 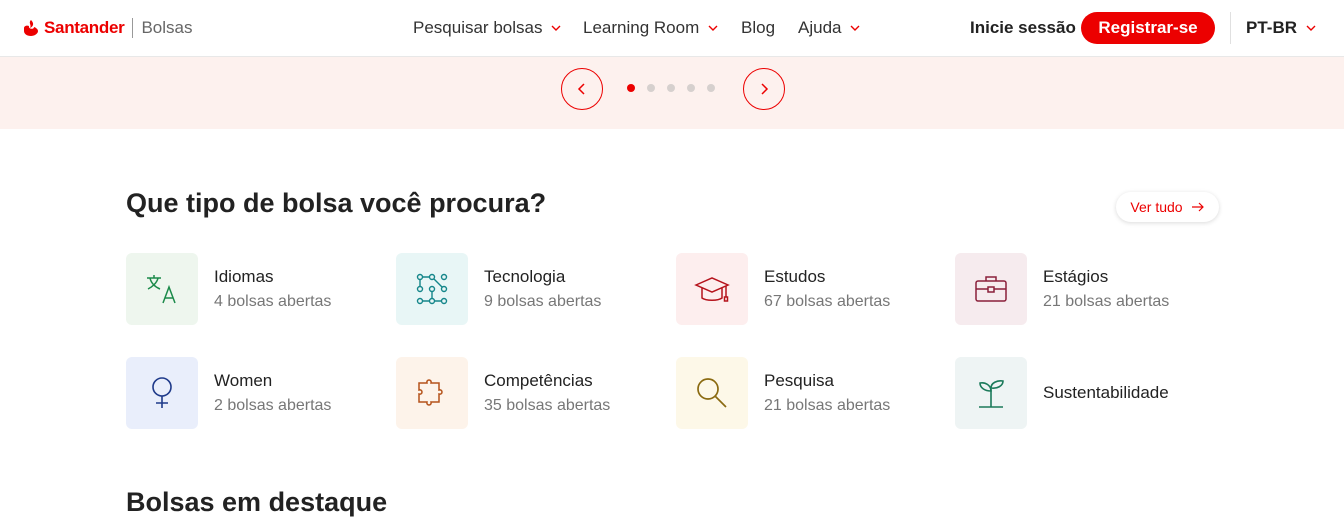 What do you see at coordinates (1230, 28) in the screenshot?
I see `header-divider` at bounding box center [1230, 28].